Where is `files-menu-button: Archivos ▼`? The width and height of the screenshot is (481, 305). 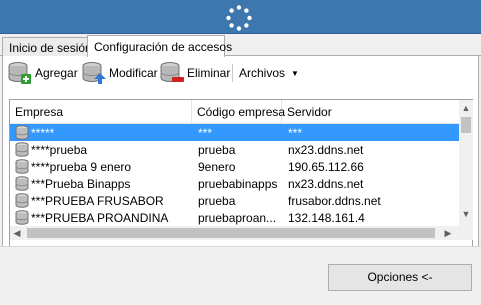 files-menu-button: Archivos ▼ is located at coordinates (269, 73).